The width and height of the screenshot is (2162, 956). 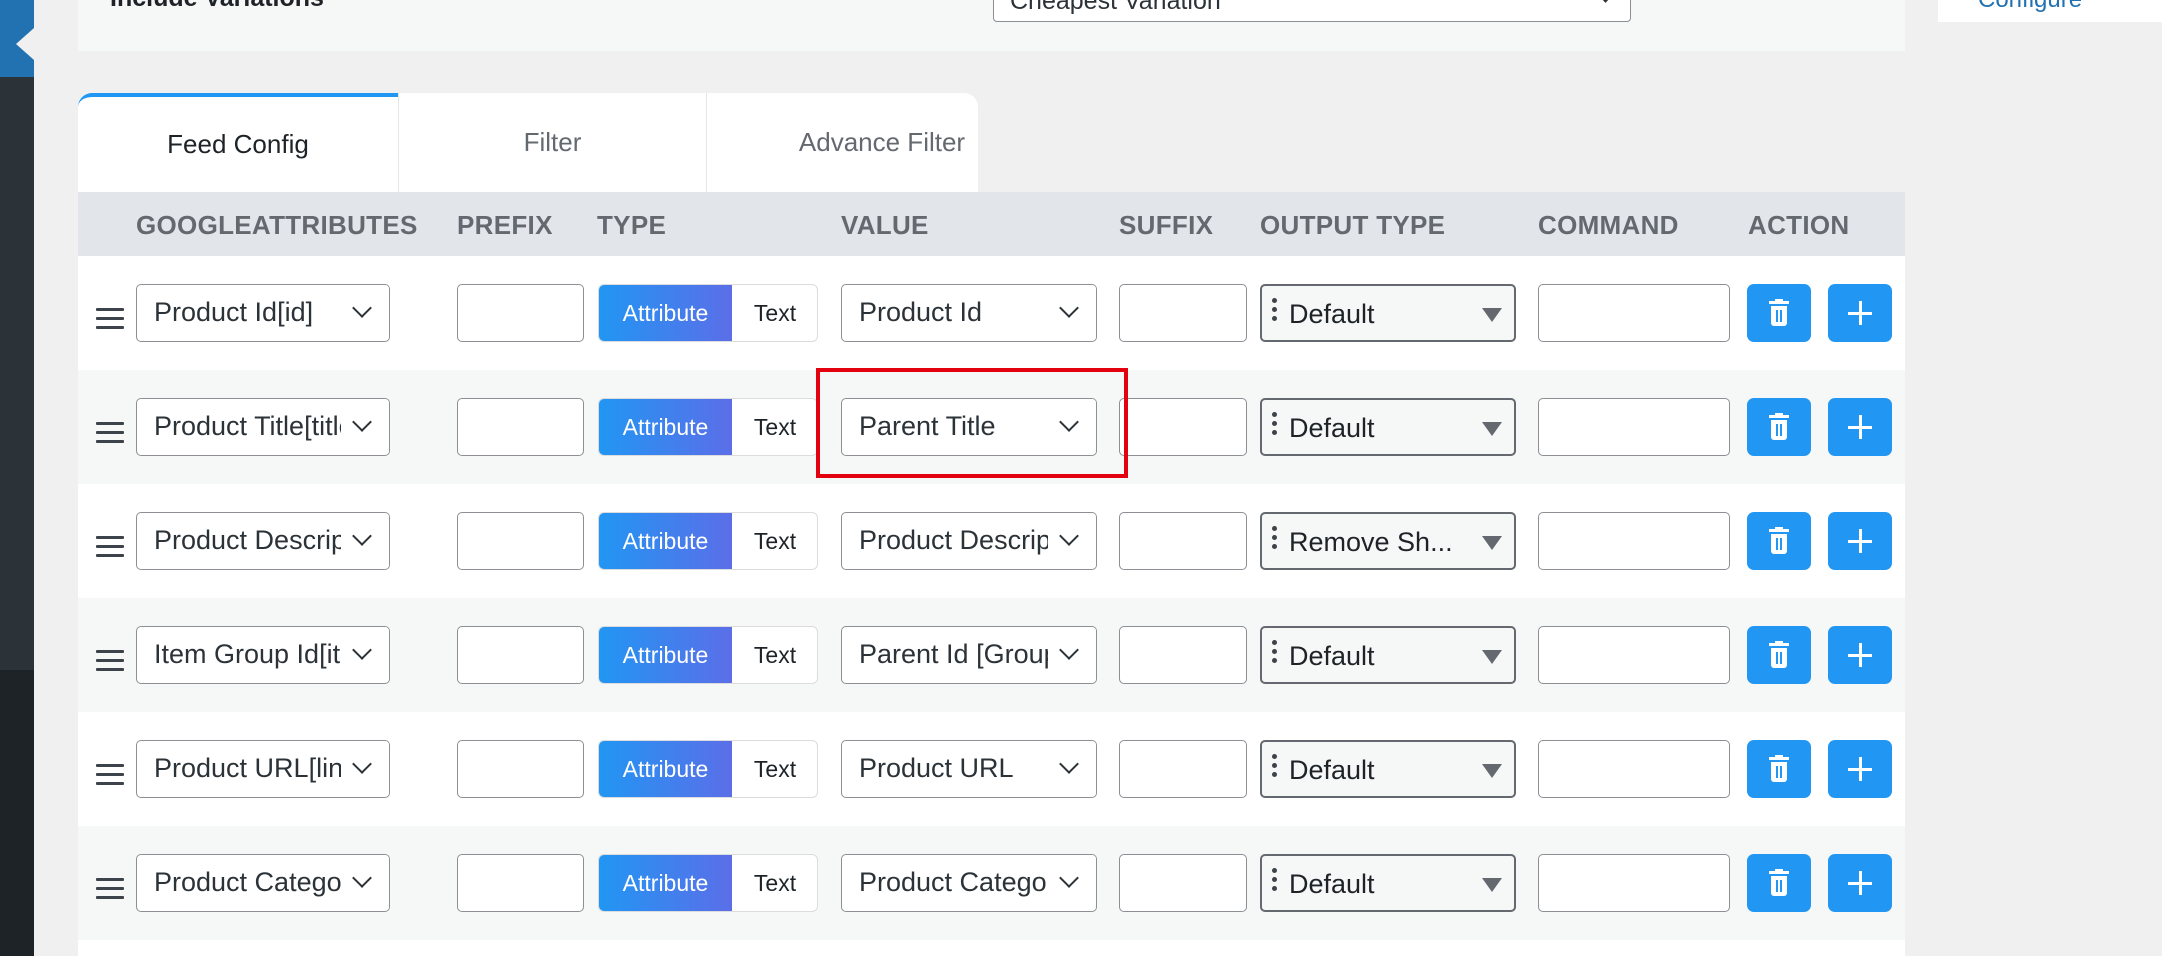 I want to click on attribute-select: Product URL[link], so click(x=263, y=769).